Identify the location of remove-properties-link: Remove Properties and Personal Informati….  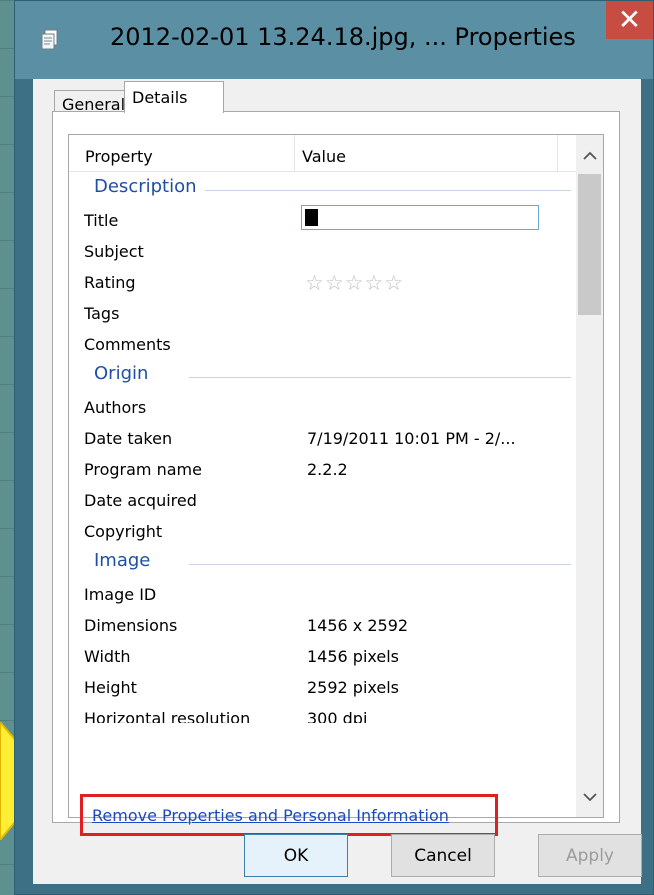
(270, 815).